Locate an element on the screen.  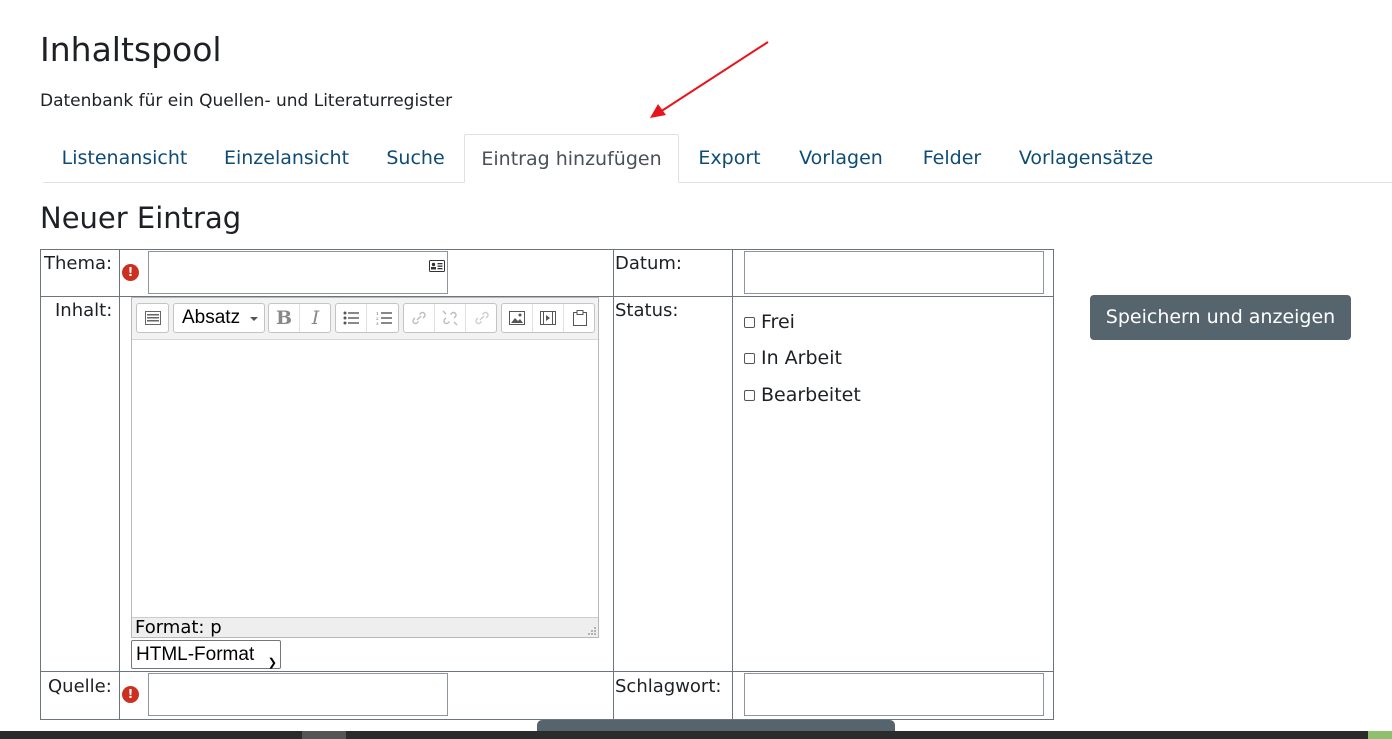
section-title: Neuer Eintrag is located at coordinates (141, 218).